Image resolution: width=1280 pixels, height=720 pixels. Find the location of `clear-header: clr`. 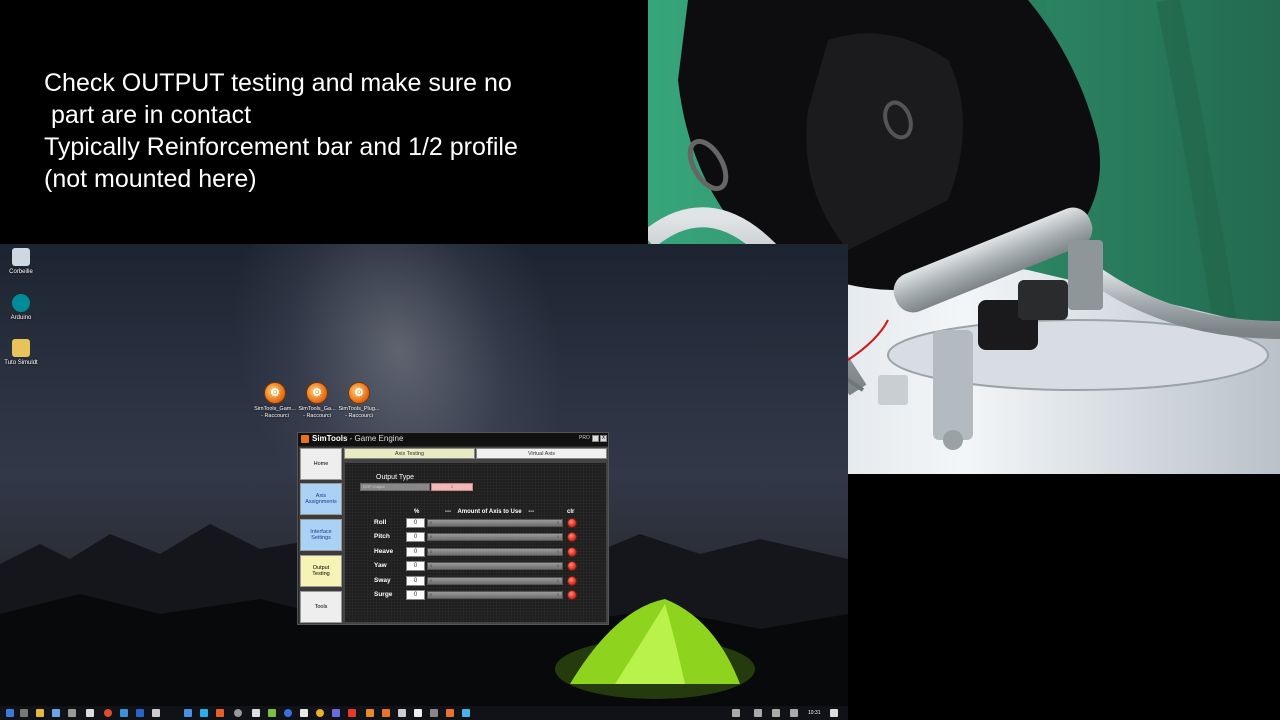

clear-header: clr is located at coordinates (571, 512).